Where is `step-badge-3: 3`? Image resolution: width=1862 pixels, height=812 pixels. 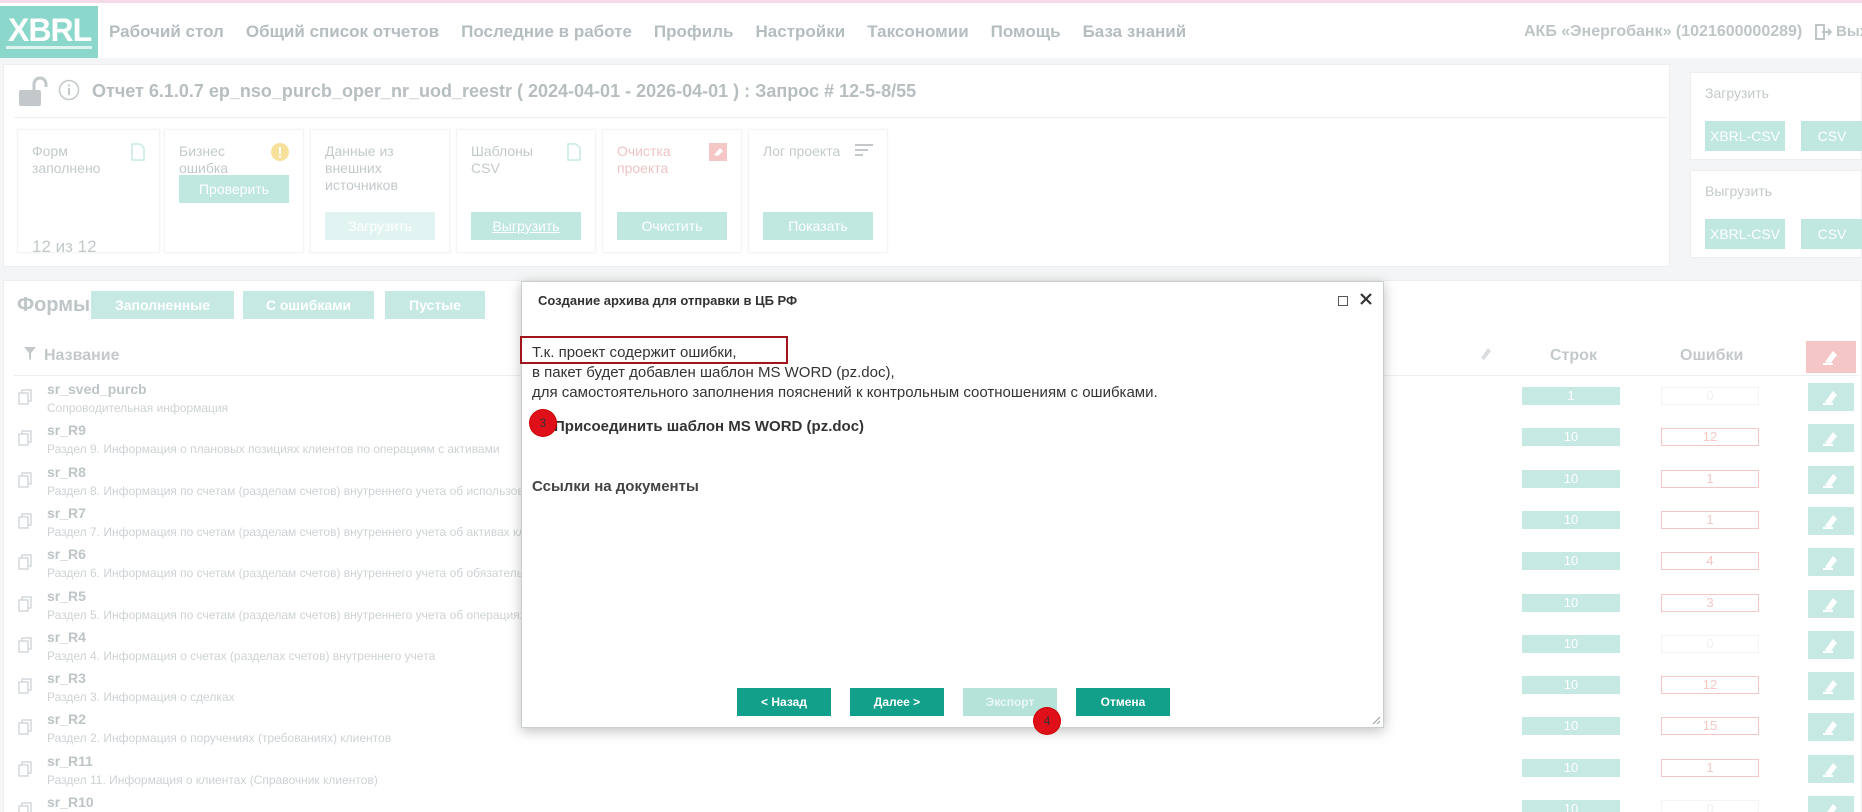 step-badge-3: 3 is located at coordinates (543, 423).